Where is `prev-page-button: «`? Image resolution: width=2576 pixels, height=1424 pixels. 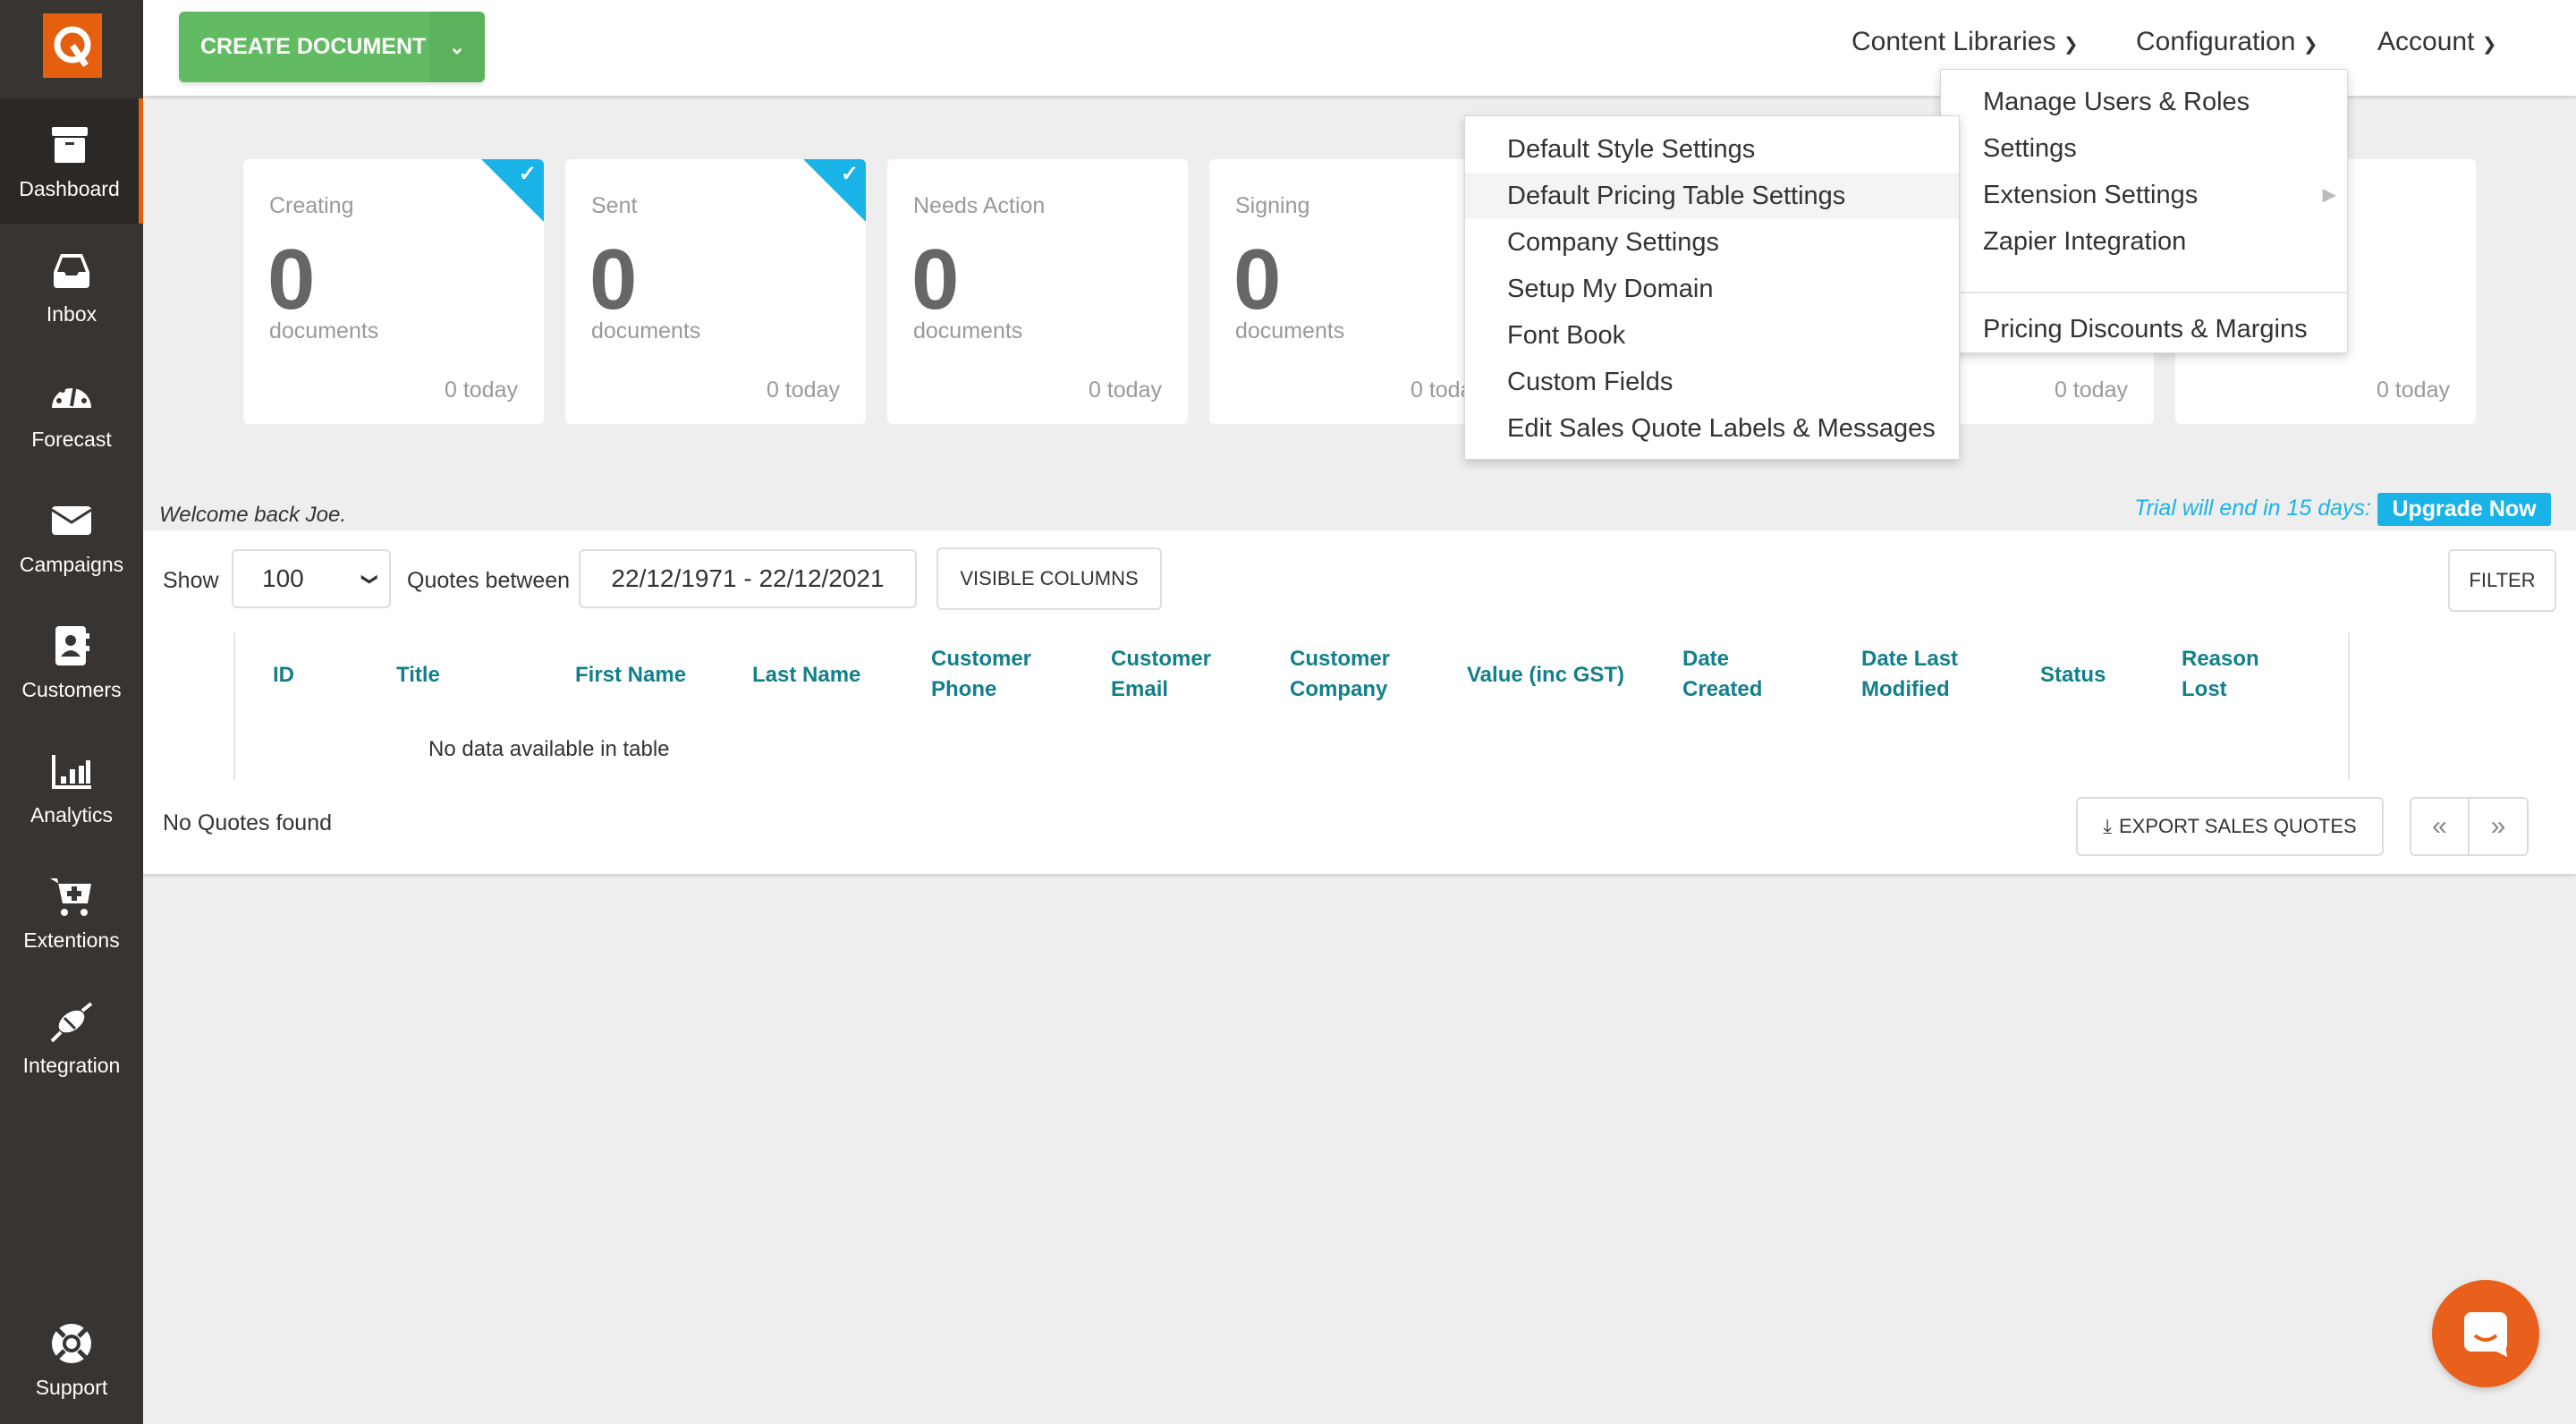 prev-page-button: « is located at coordinates (2440, 826).